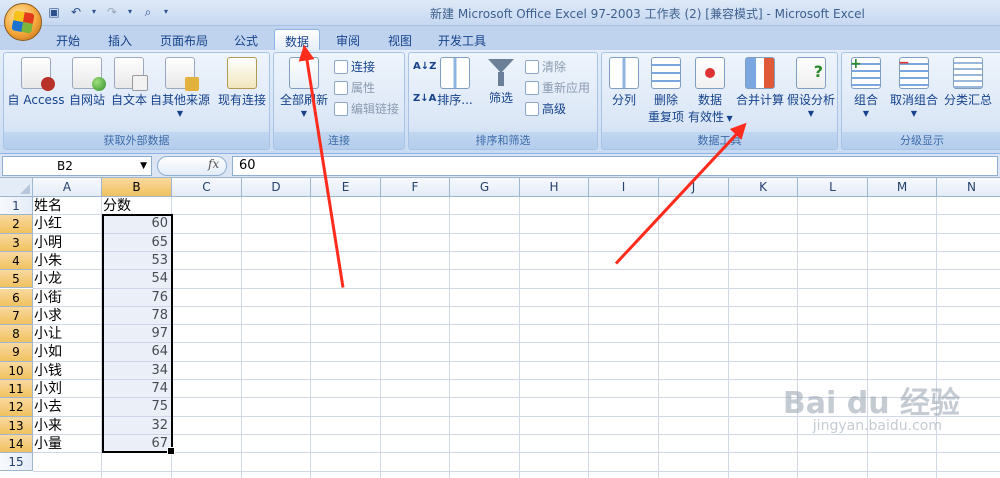 This screenshot has height=478, width=1000. Describe the element at coordinates (137, 426) in the screenshot. I see `cell-b13: 32` at that location.